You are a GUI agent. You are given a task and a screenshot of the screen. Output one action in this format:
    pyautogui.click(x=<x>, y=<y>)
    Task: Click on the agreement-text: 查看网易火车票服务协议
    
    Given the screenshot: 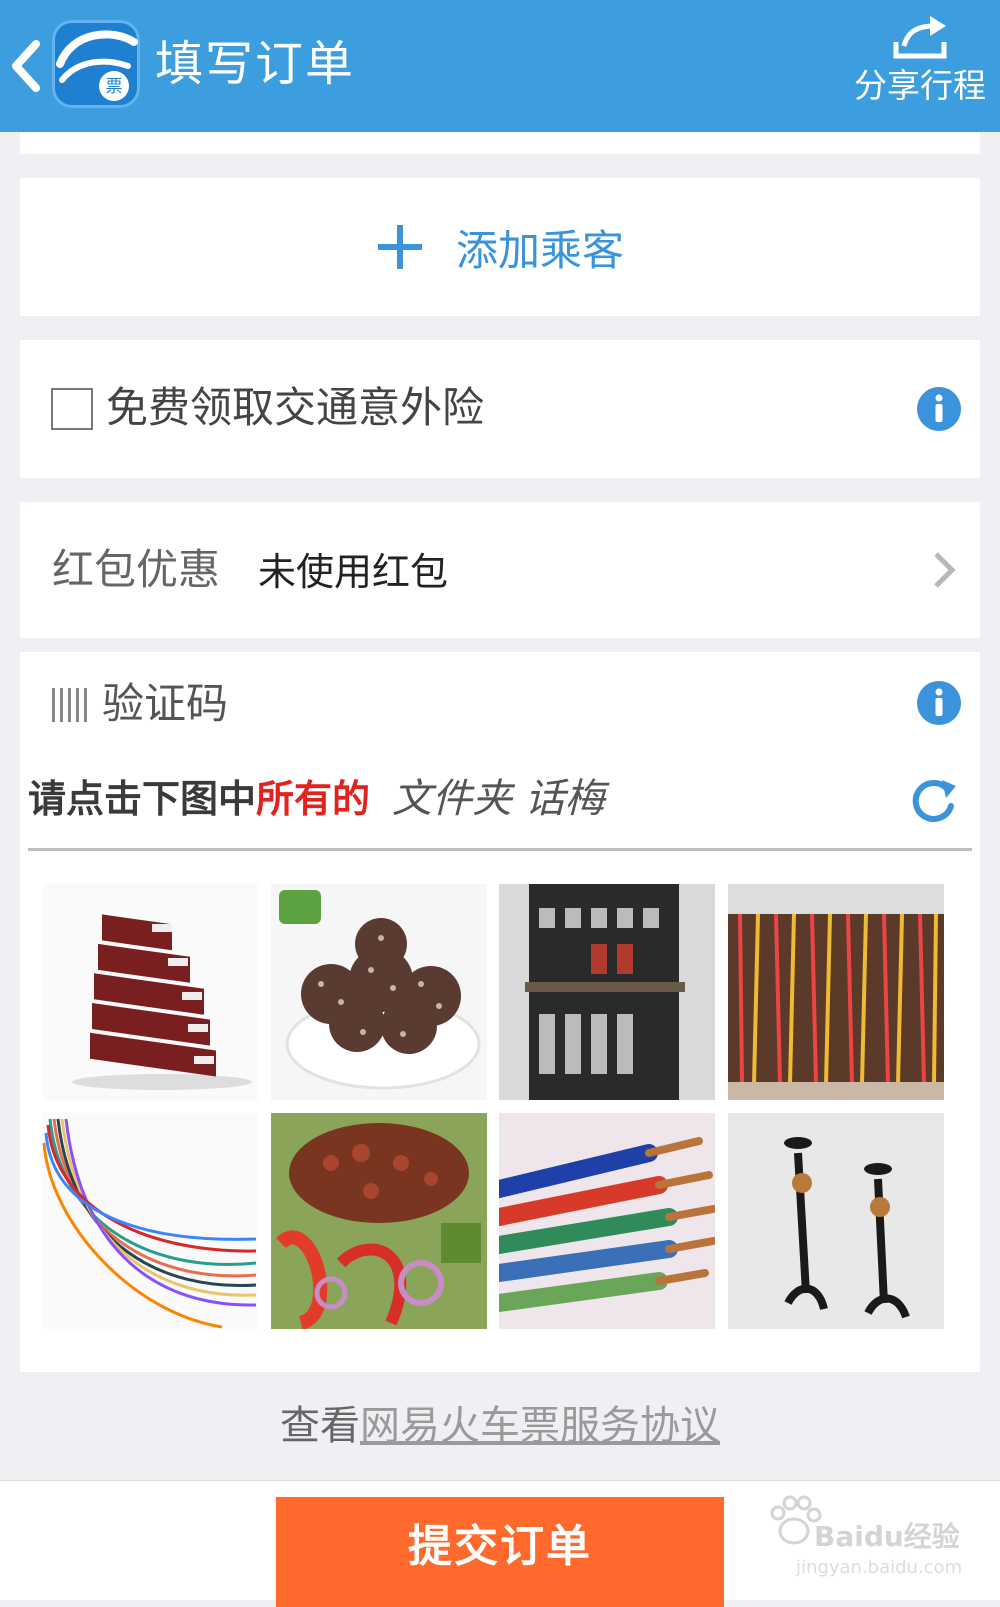 What is the action you would take?
    pyautogui.click(x=500, y=1426)
    